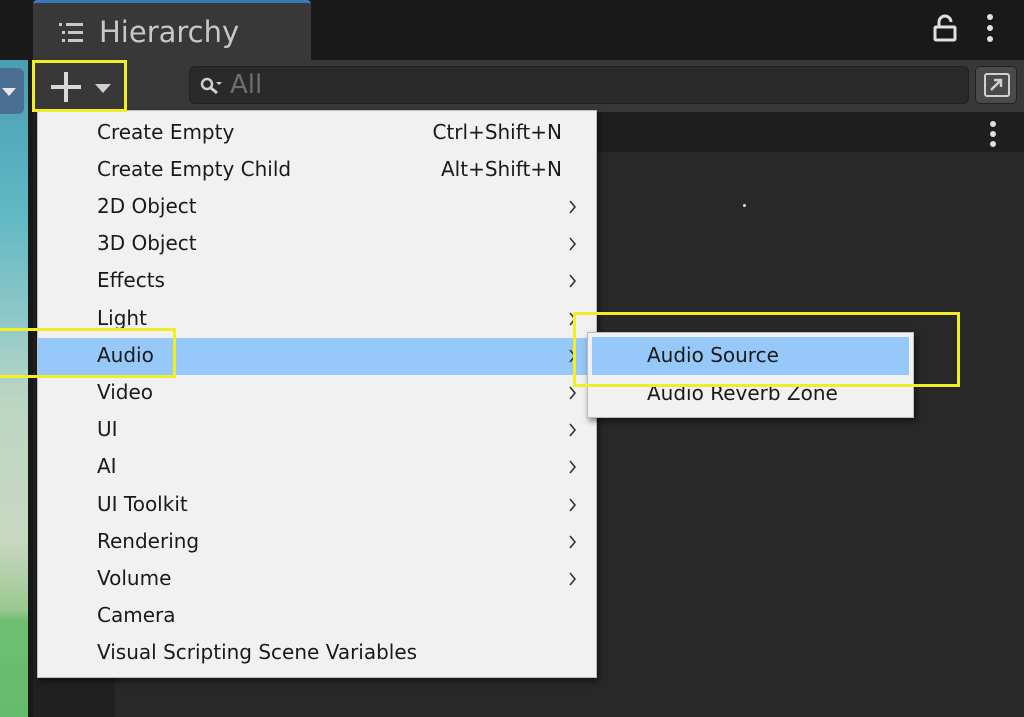  I want to click on menu-item-label: Volume, so click(134, 578).